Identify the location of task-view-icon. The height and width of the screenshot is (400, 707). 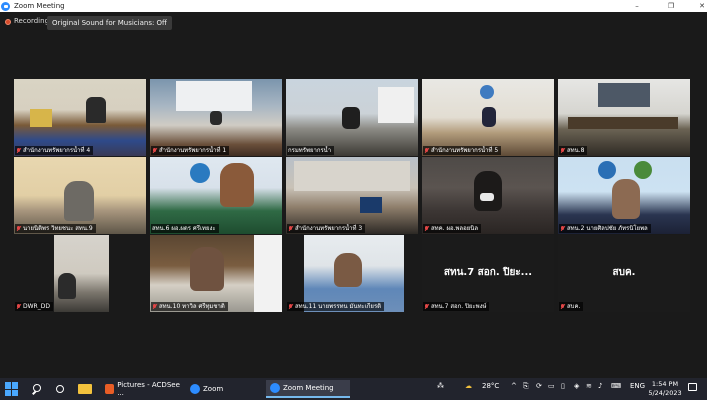
(60, 389).